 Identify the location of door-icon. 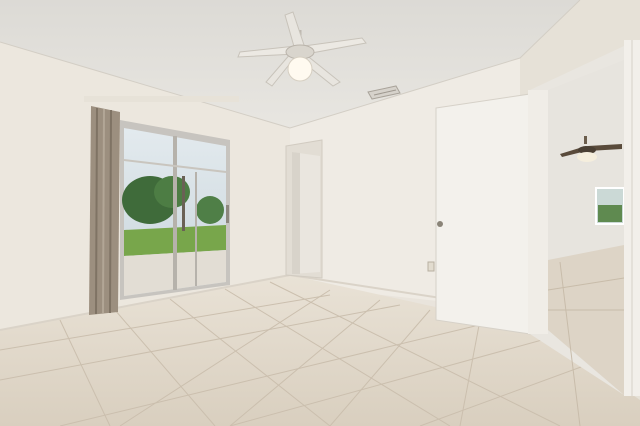
(484, 214).